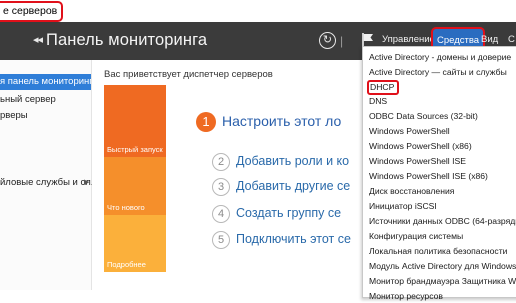  Describe the element at coordinates (416, 236) in the screenshot. I see `menu-item-system-configuration: Конфигурация системы` at that location.